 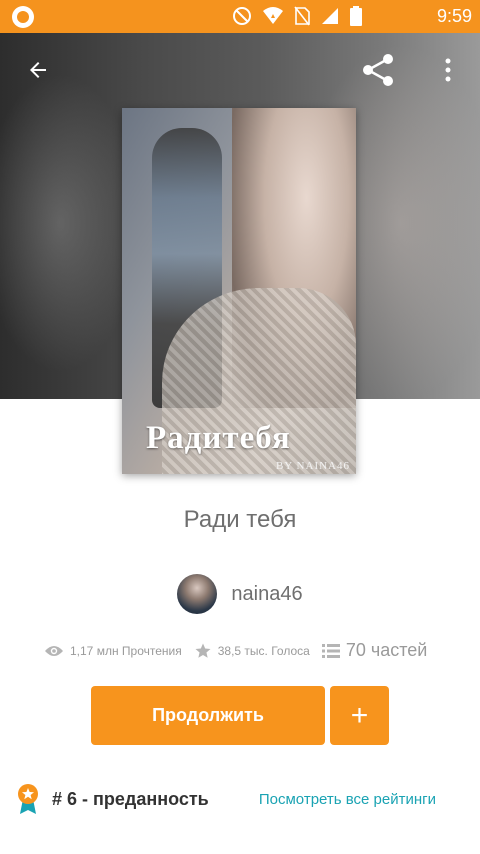 What do you see at coordinates (266, 594) in the screenshot?
I see `author-name: naina46` at bounding box center [266, 594].